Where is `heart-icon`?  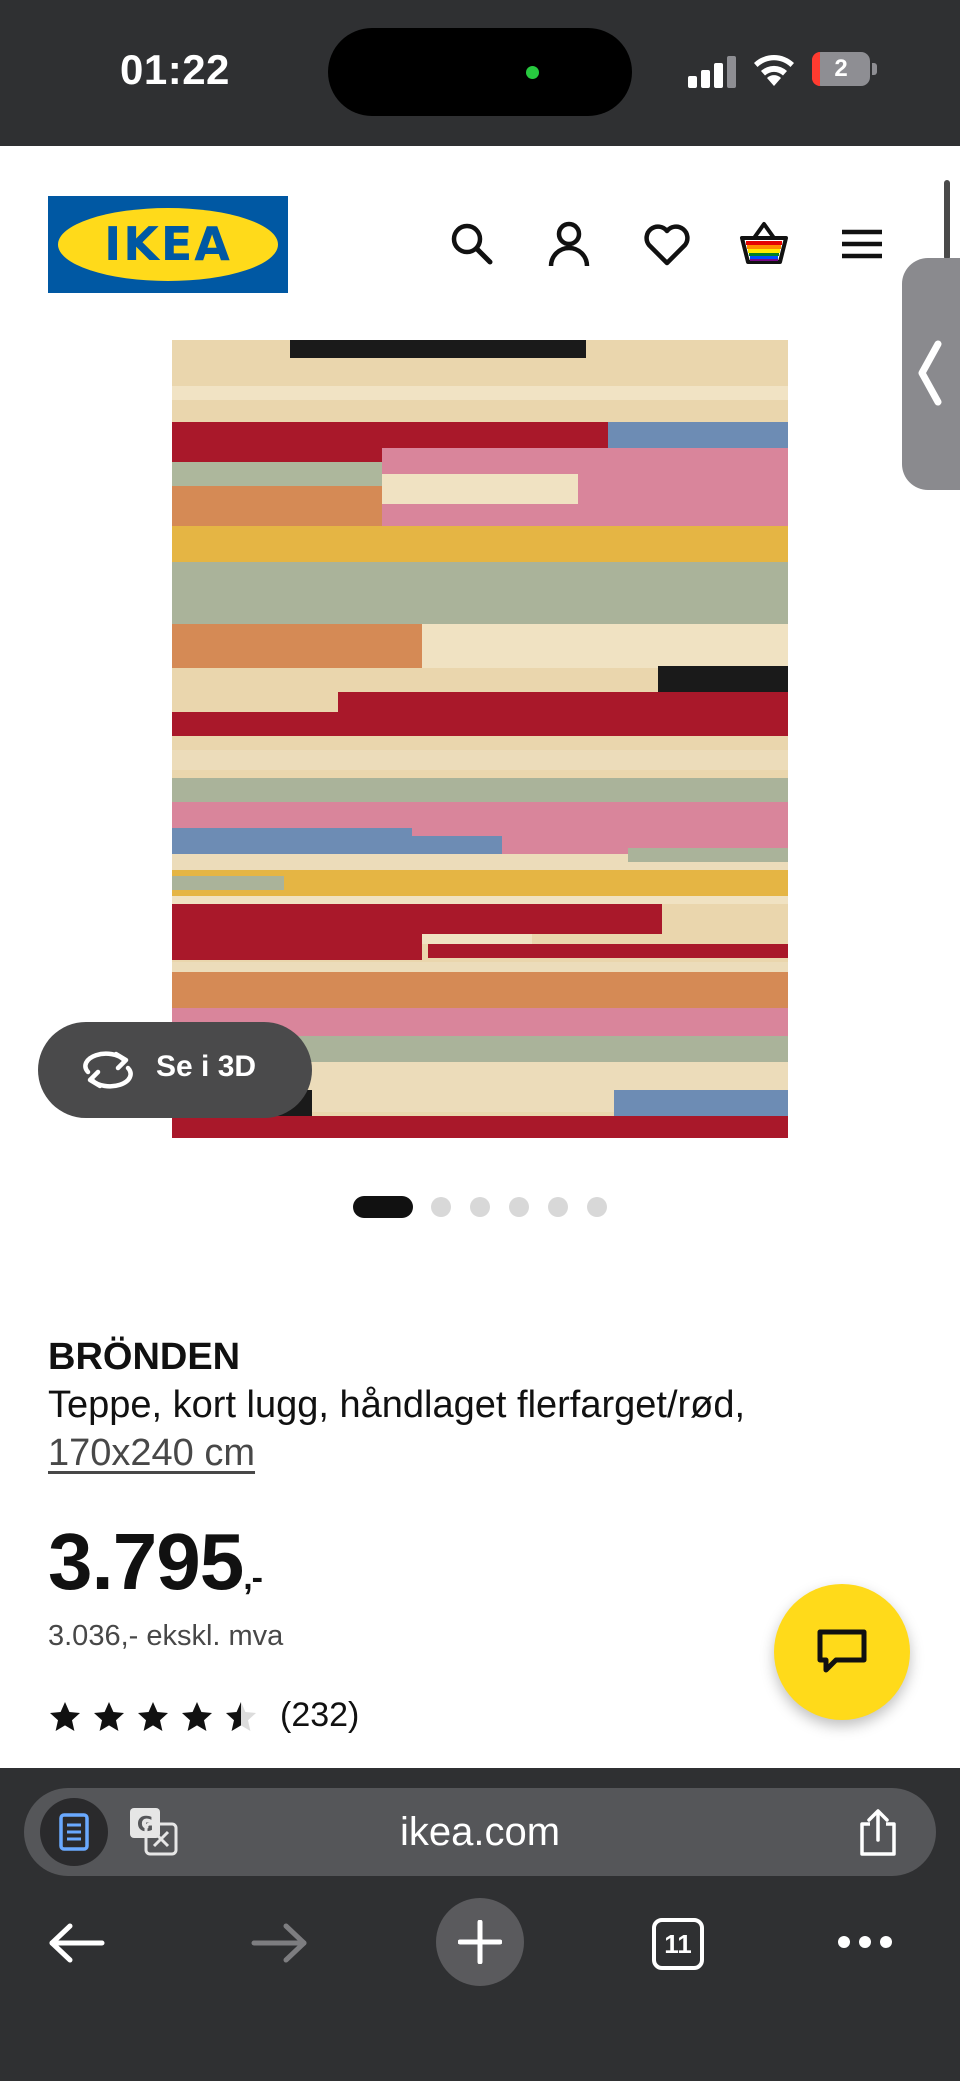 heart-icon is located at coordinates (667, 244).